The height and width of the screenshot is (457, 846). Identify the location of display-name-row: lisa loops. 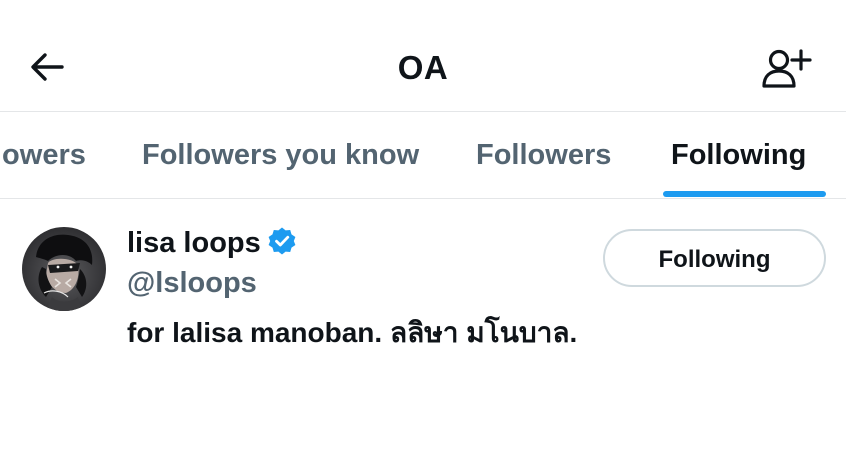
(212, 243).